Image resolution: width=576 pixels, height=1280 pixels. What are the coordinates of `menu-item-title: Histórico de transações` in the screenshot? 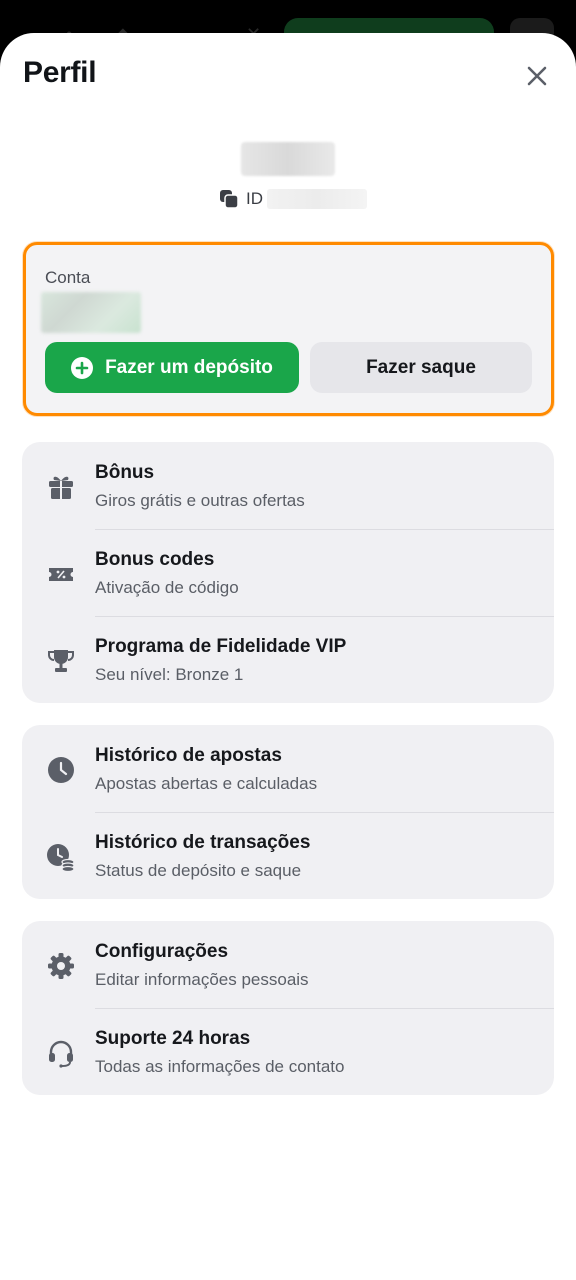 It's located at (203, 842).